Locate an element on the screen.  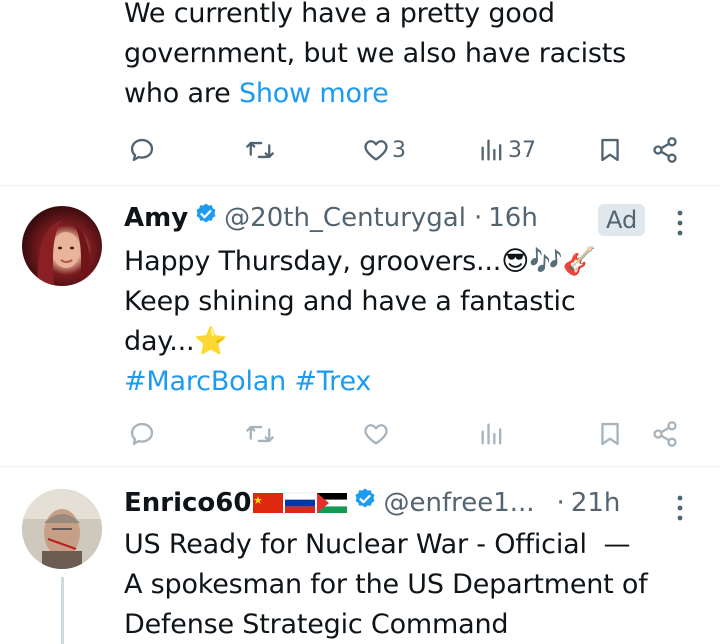
view-count: 37 is located at coordinates (522, 150).